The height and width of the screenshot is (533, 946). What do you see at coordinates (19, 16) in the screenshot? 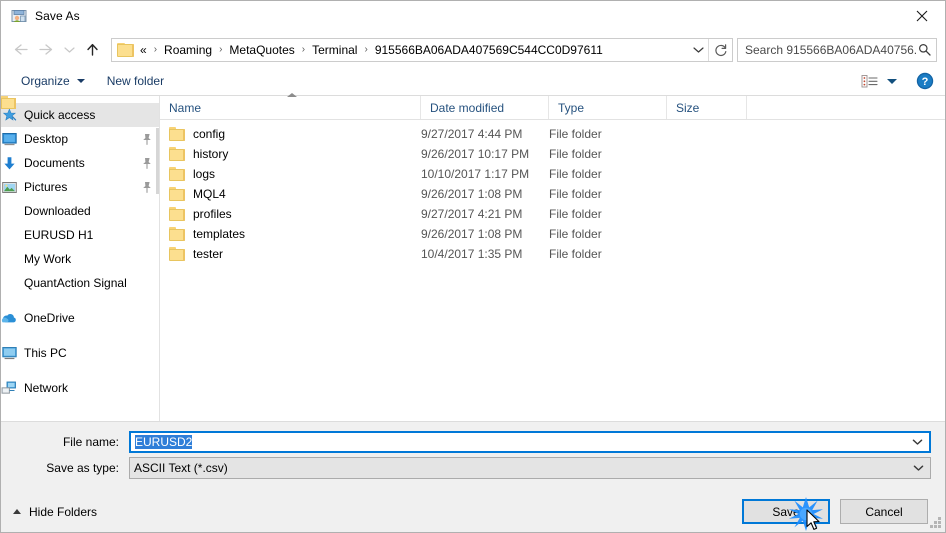
I see `save-as-icon` at bounding box center [19, 16].